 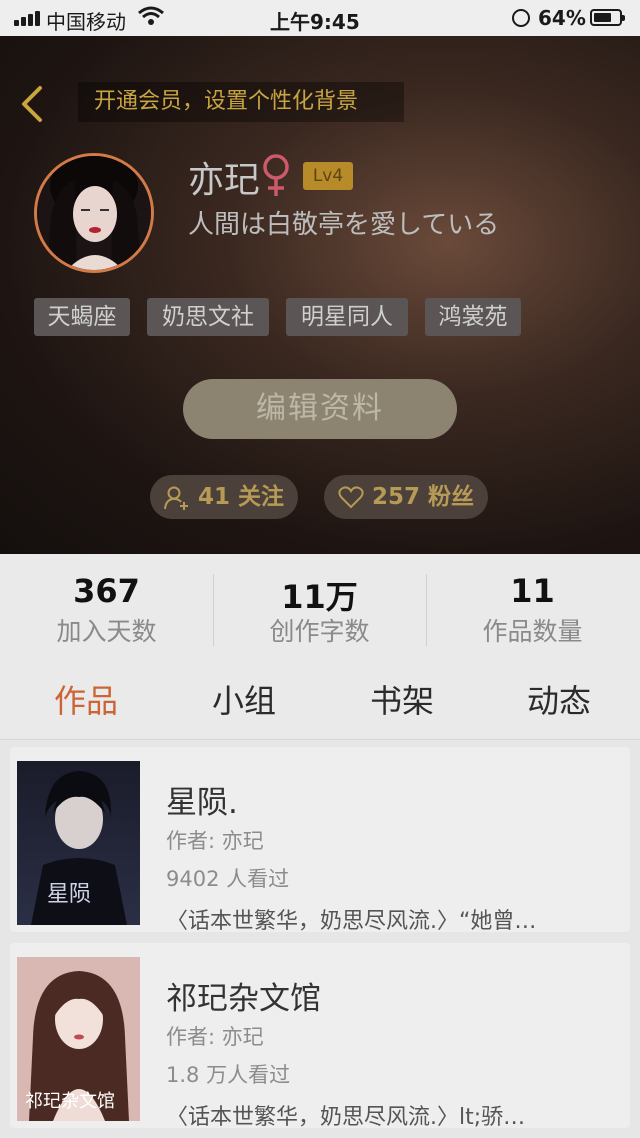 What do you see at coordinates (106, 631) in the screenshot?
I see `stat-label: 加入天数` at bounding box center [106, 631].